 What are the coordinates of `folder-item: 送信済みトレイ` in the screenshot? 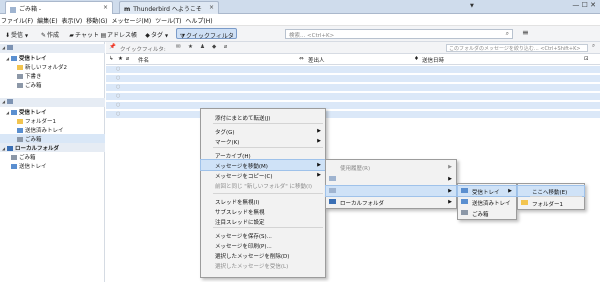 It's located at (52, 129).